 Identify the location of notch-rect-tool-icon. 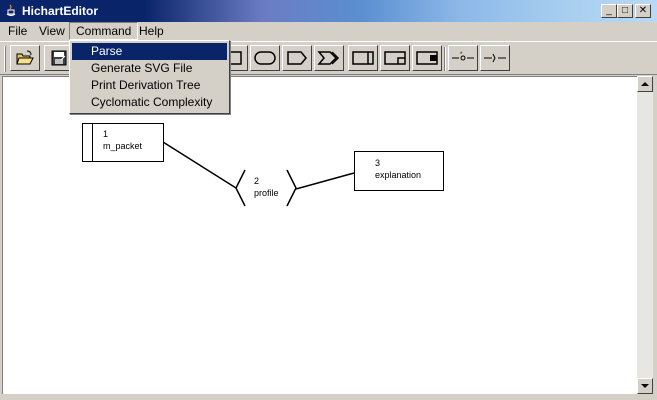
(395, 58).